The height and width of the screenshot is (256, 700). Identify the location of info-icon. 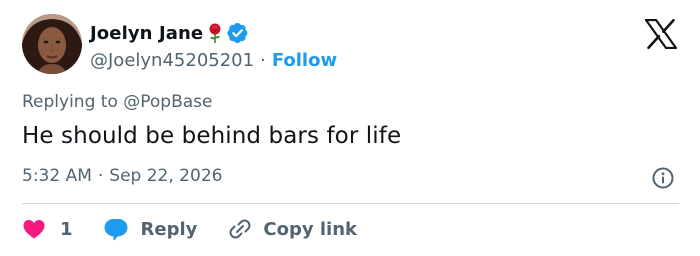
(663, 178).